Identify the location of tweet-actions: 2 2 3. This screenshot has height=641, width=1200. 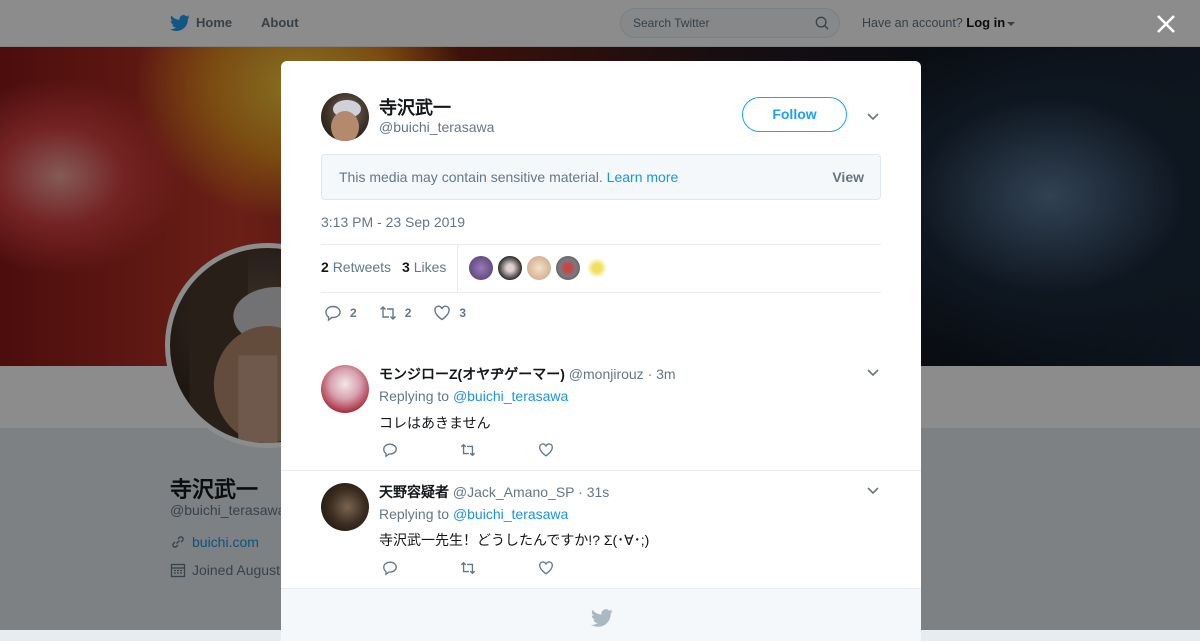
(406, 313).